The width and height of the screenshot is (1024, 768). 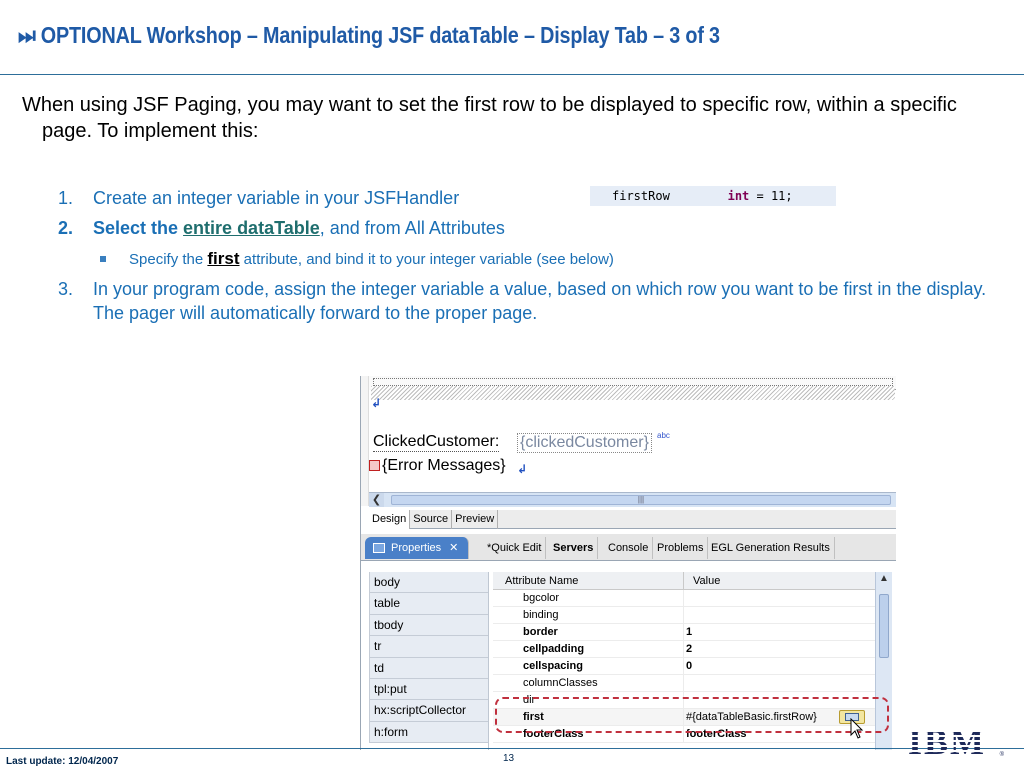 What do you see at coordinates (684, 683) in the screenshot?
I see `table-row: columnClasses` at bounding box center [684, 683].